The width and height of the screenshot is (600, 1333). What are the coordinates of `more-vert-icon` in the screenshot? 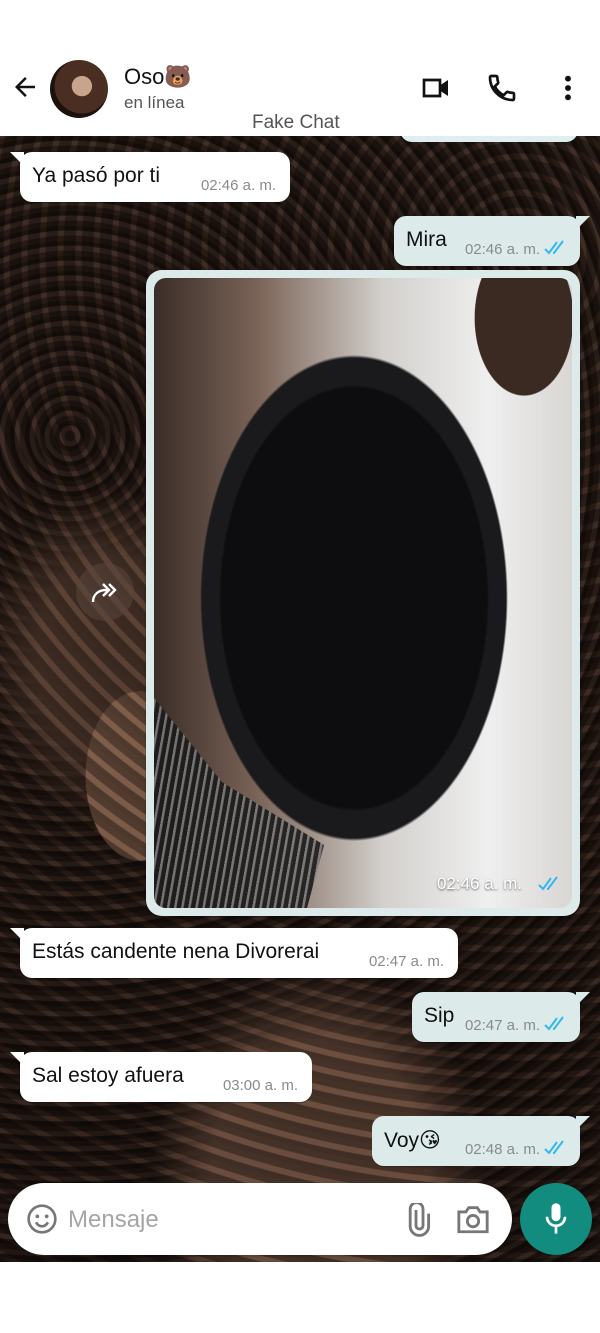 It's located at (568, 88).